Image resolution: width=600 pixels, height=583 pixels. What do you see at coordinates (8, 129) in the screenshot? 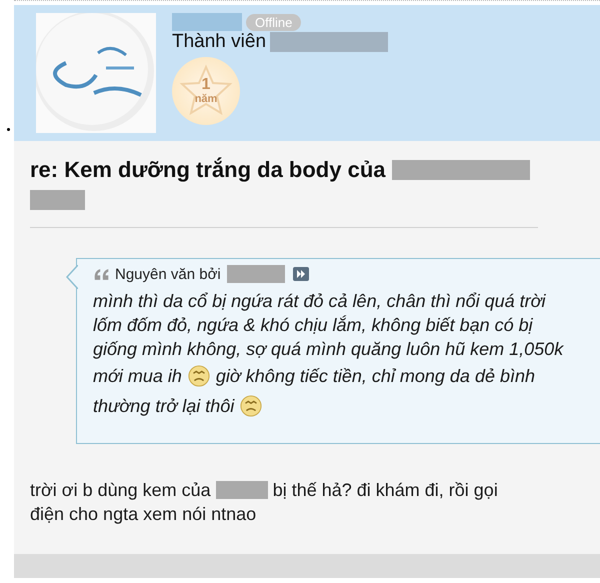
I see `bullet-dot` at bounding box center [8, 129].